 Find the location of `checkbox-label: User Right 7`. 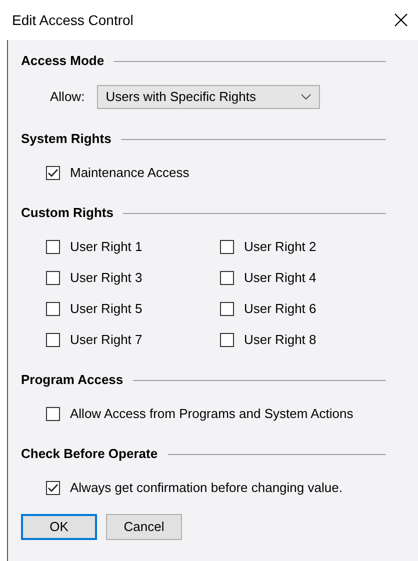

checkbox-label: User Right 7 is located at coordinates (106, 340).